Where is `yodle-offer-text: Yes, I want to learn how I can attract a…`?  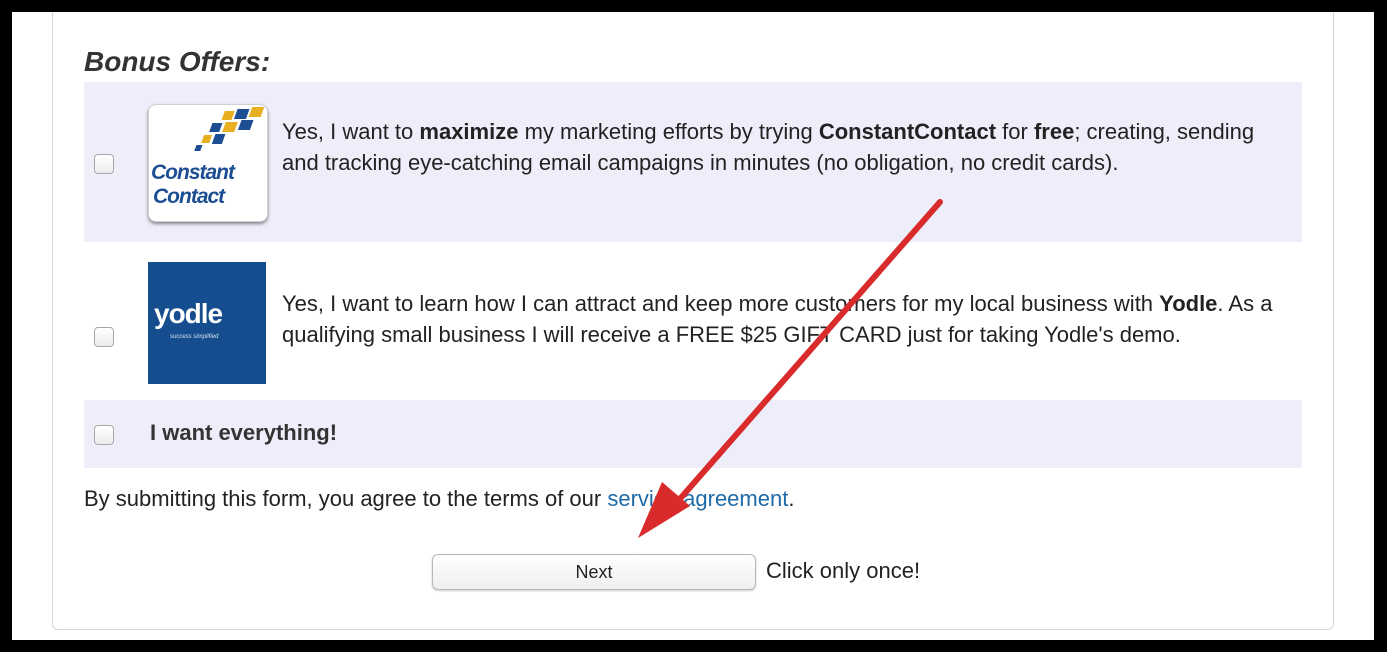 yodle-offer-text: Yes, I want to learn how I can attract a… is located at coordinates (777, 319).